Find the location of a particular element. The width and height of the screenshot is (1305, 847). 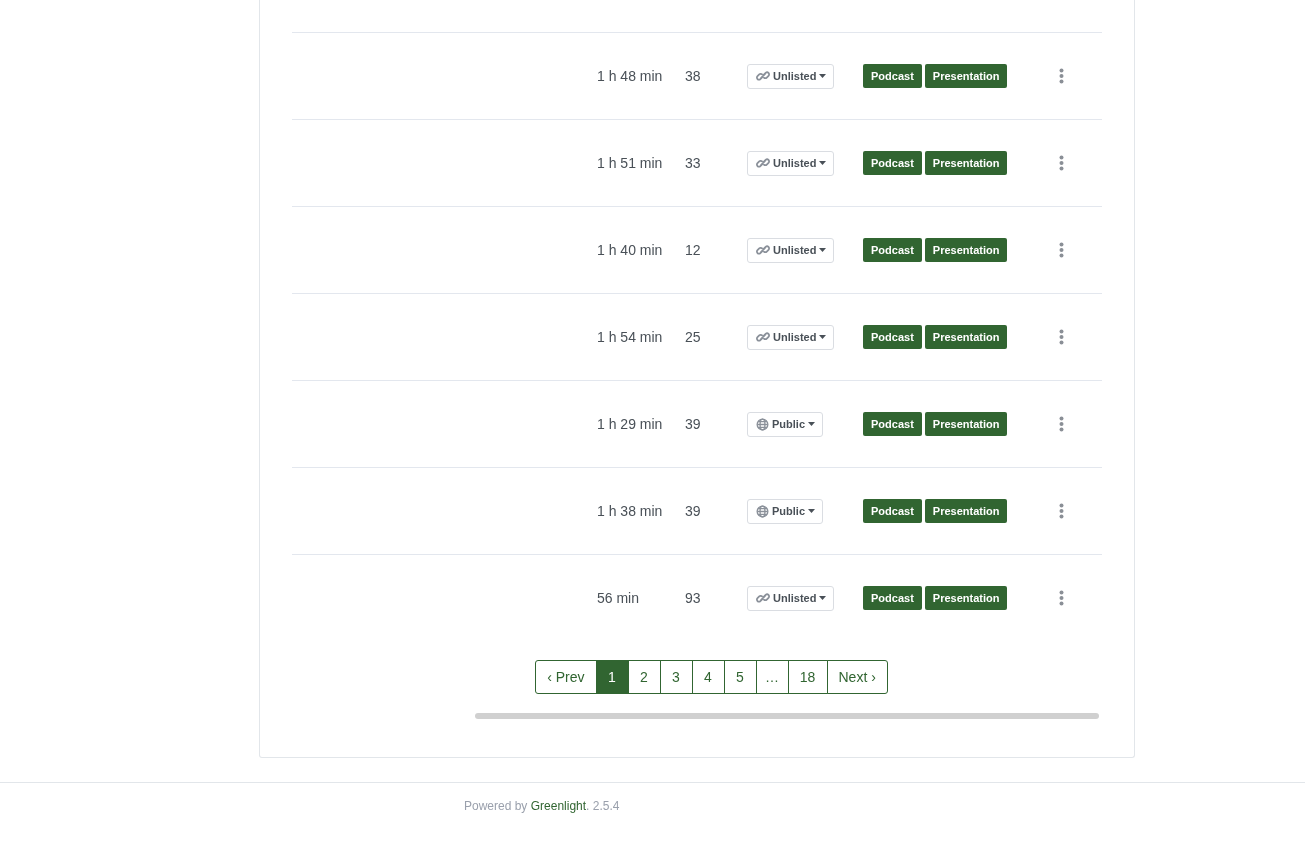

views-count: 25 is located at coordinates (693, 337).